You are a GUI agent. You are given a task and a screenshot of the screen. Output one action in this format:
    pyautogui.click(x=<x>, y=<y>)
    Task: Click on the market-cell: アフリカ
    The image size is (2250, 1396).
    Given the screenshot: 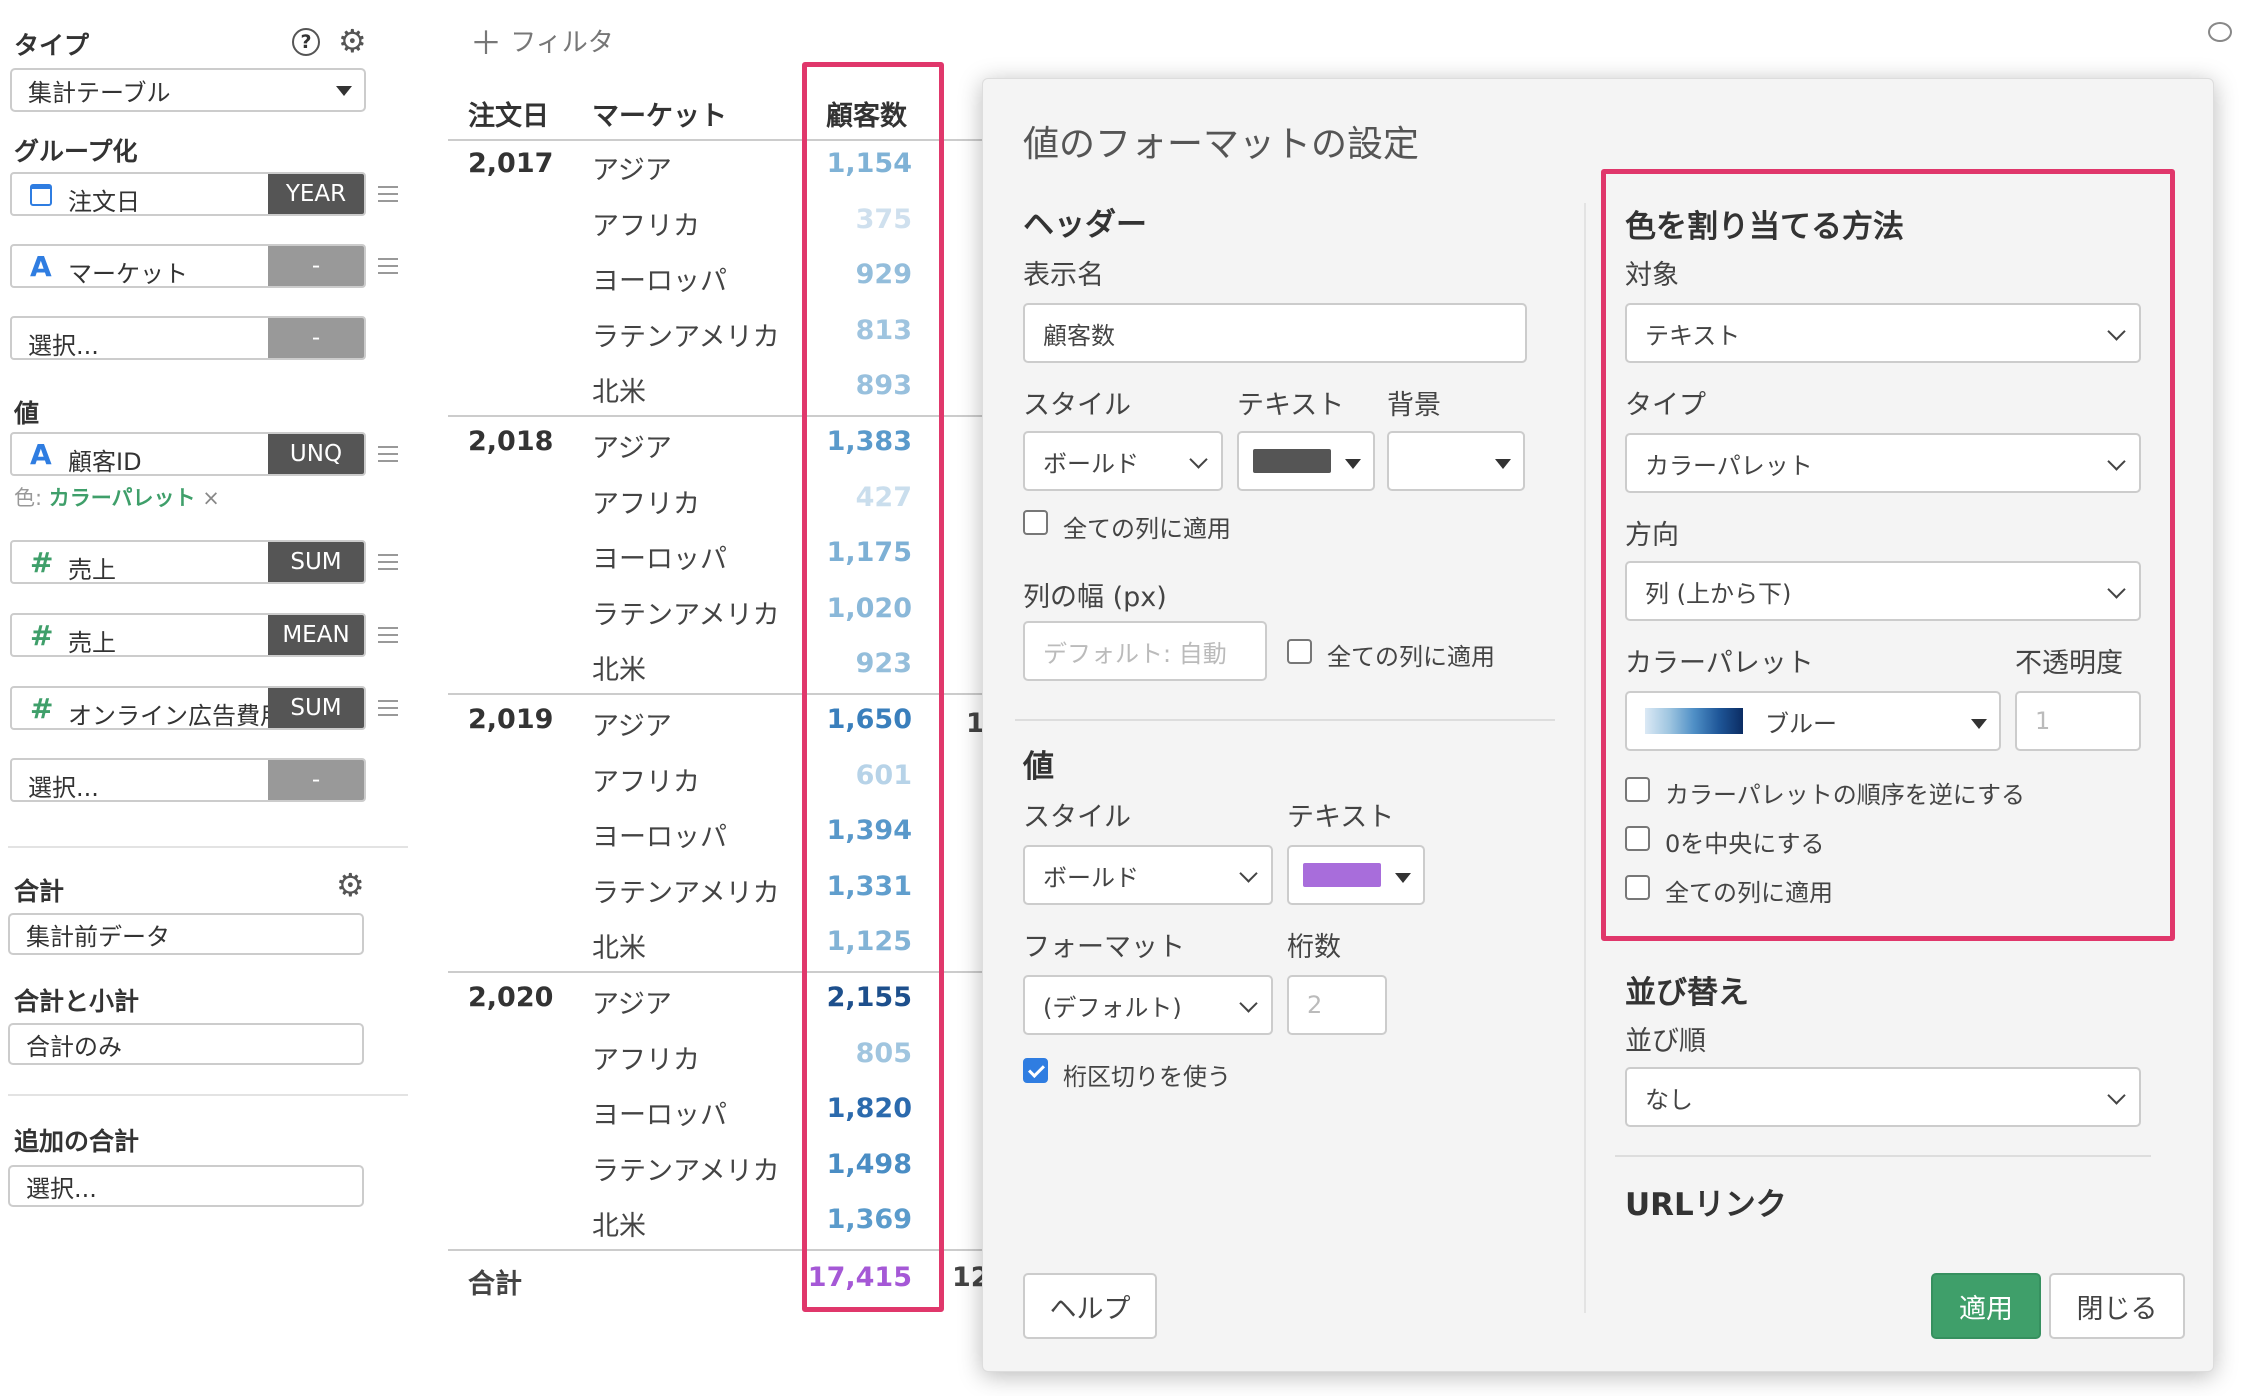 What is the action you would take?
    pyautogui.click(x=646, y=226)
    